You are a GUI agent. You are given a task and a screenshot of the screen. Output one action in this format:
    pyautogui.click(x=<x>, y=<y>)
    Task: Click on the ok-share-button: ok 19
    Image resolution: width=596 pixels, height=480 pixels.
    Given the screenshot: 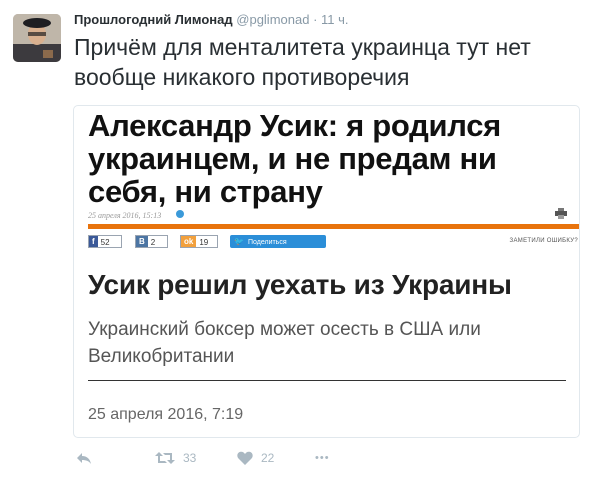 What is the action you would take?
    pyautogui.click(x=199, y=241)
    